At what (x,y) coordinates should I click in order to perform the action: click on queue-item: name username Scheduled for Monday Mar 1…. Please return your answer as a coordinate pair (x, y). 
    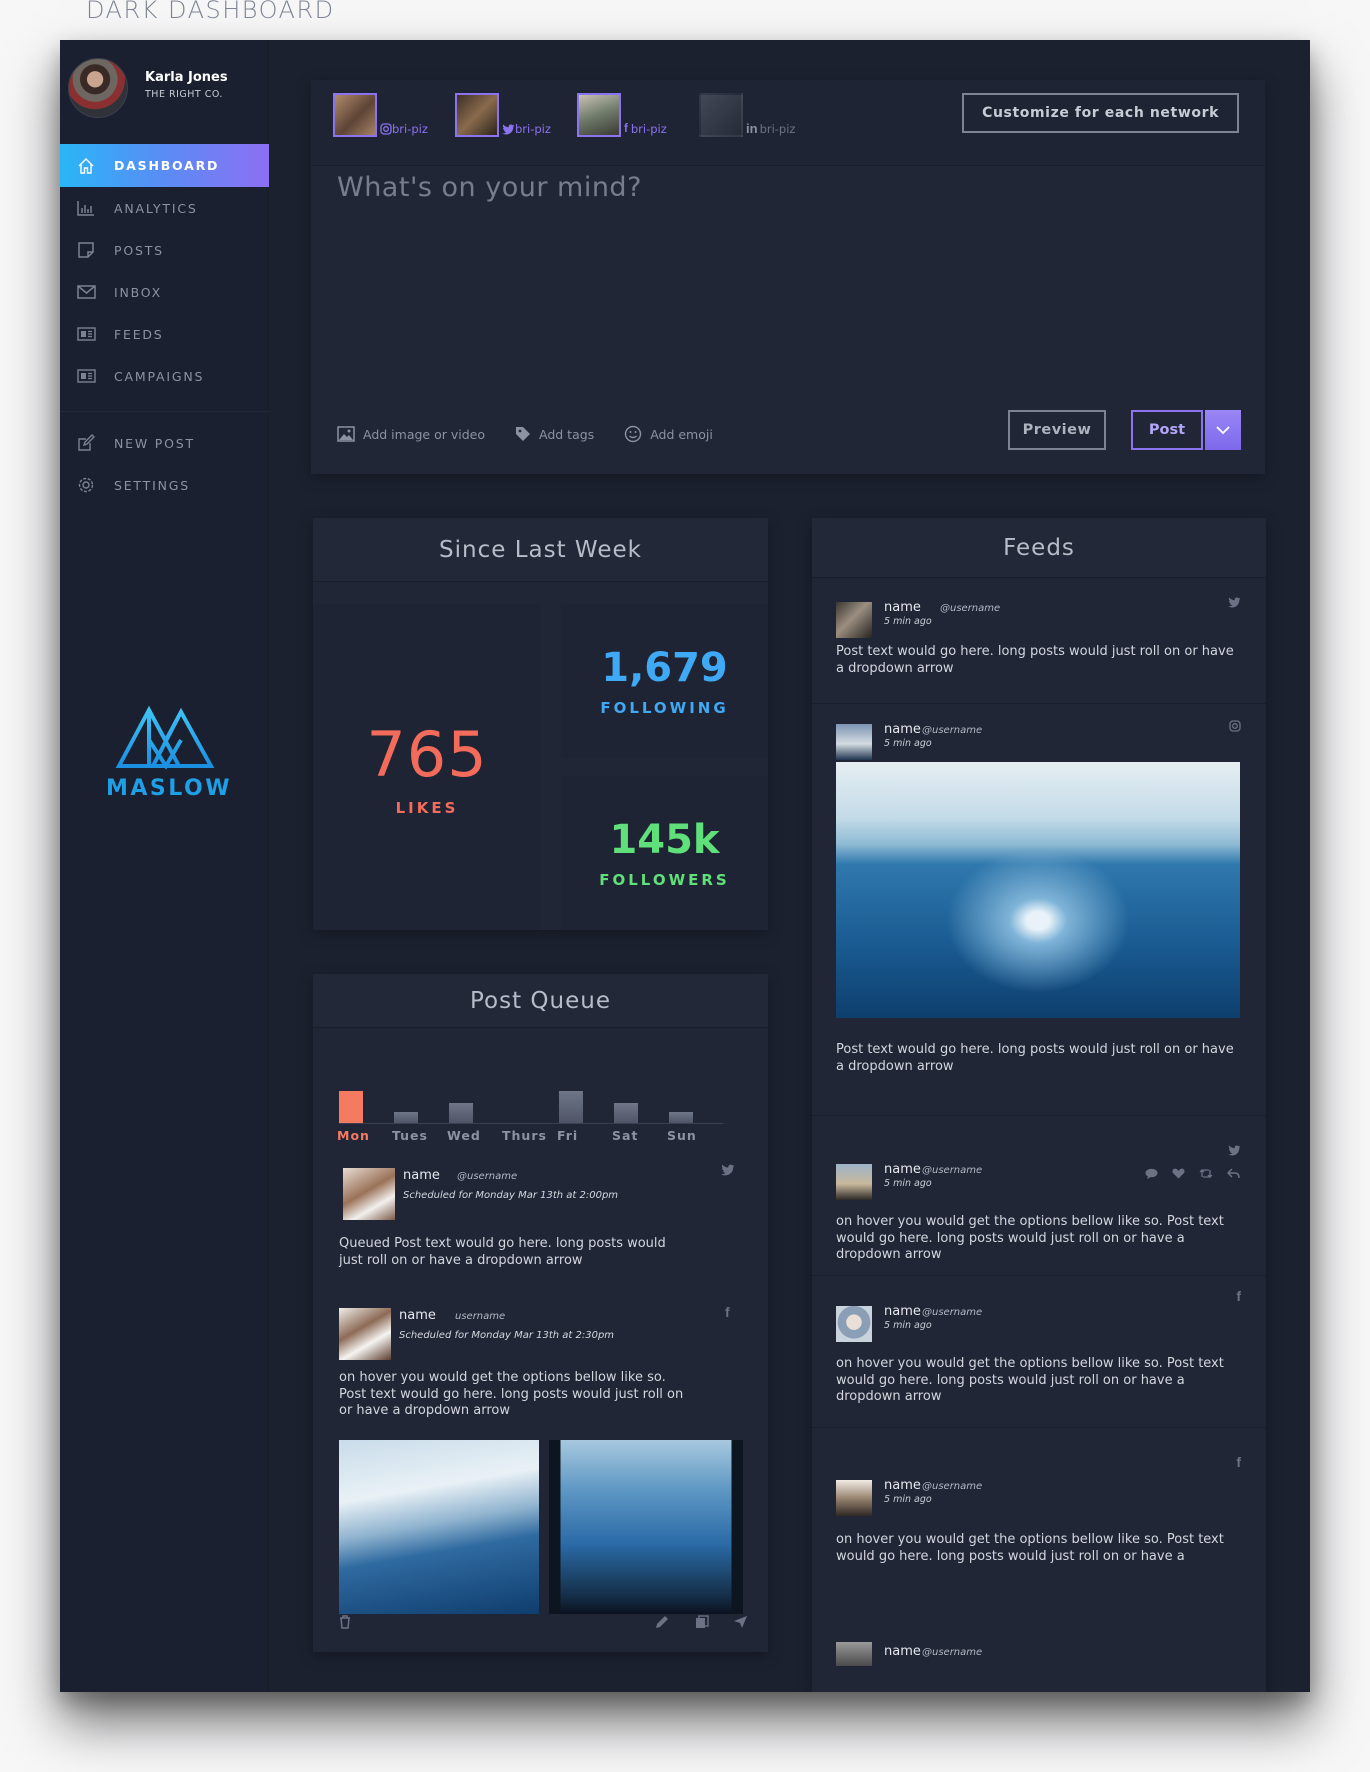
    Looking at the image, I should click on (544, 1471).